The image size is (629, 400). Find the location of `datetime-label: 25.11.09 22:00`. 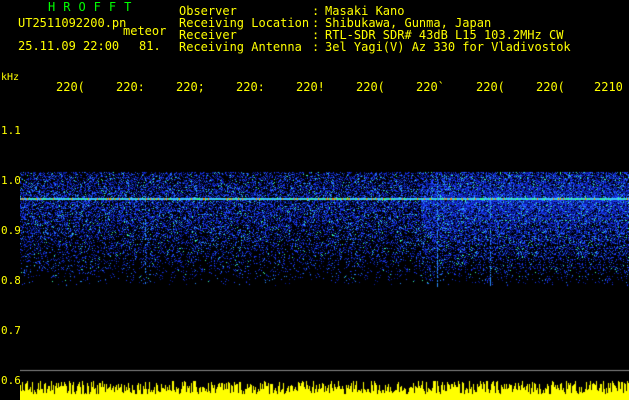

datetime-label: 25.11.09 22:00 is located at coordinates (69, 46).